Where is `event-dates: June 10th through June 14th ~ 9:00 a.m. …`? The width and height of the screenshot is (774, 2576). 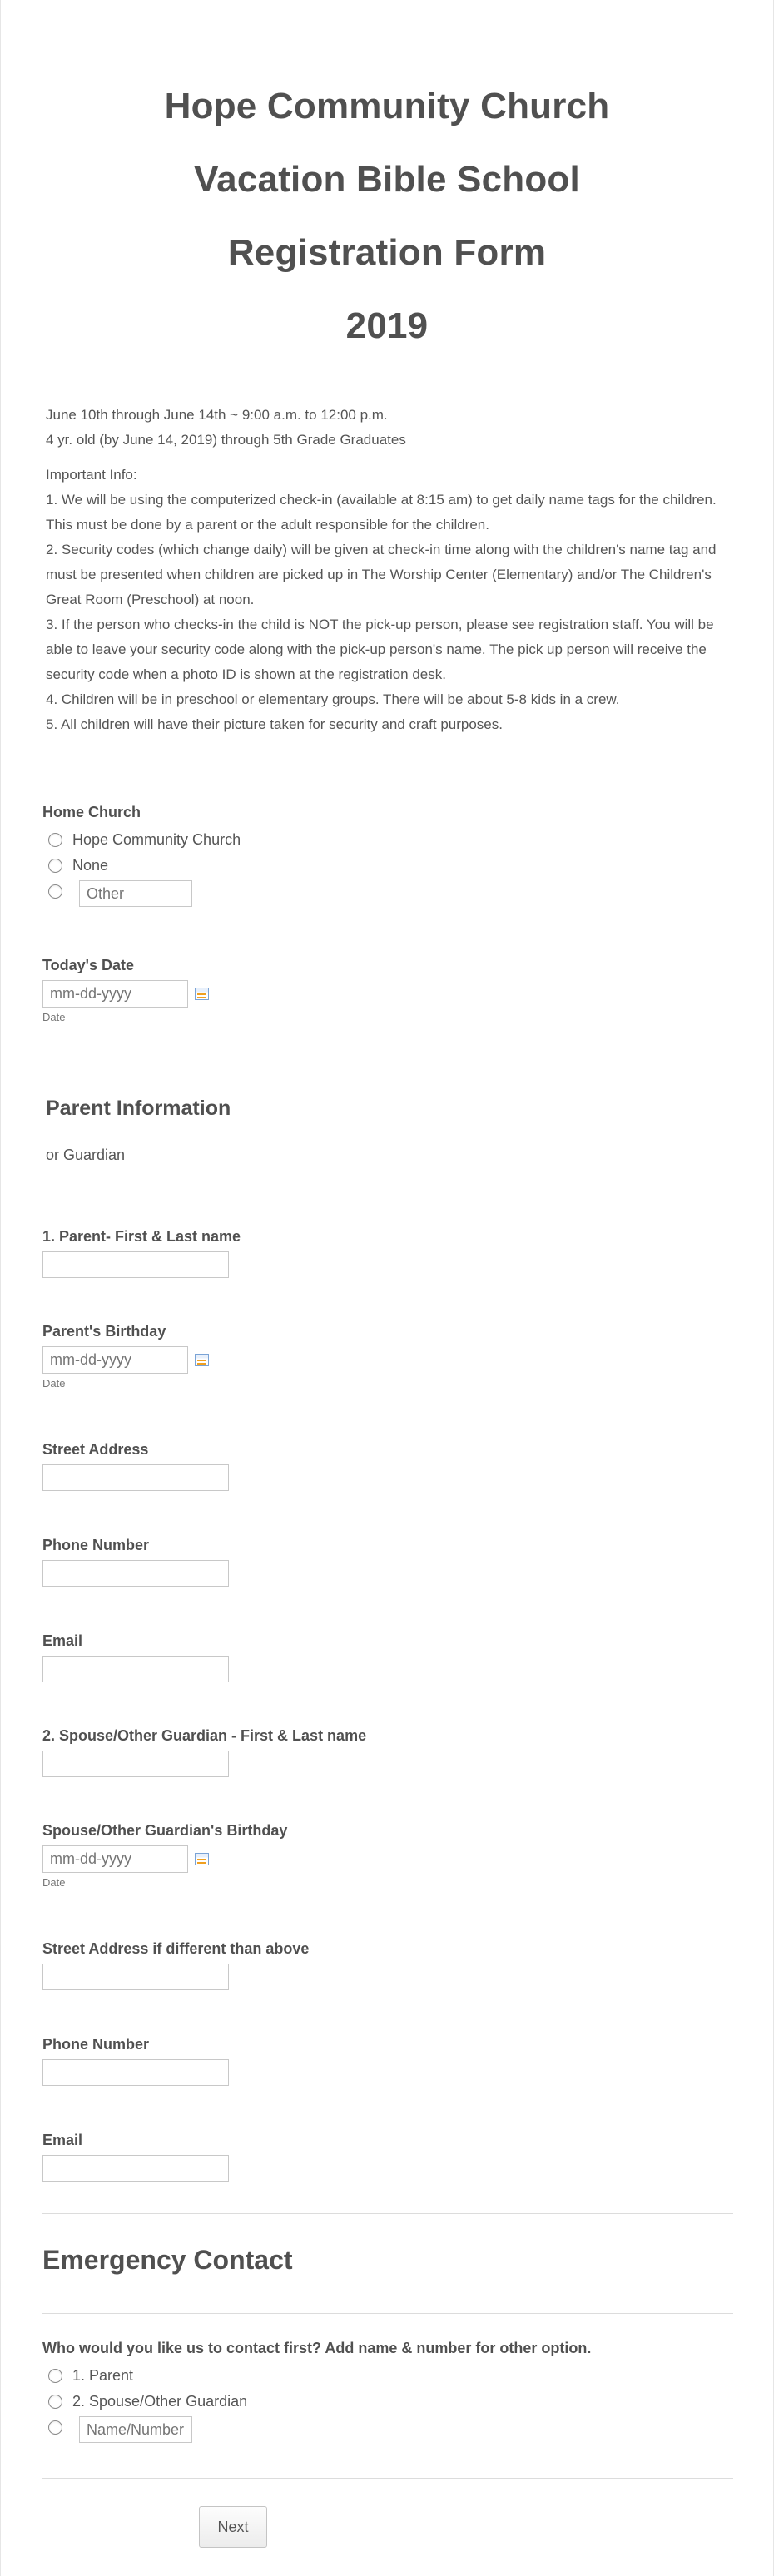 event-dates: June 10th through June 14th ~ 9:00 a.m. … is located at coordinates (217, 415).